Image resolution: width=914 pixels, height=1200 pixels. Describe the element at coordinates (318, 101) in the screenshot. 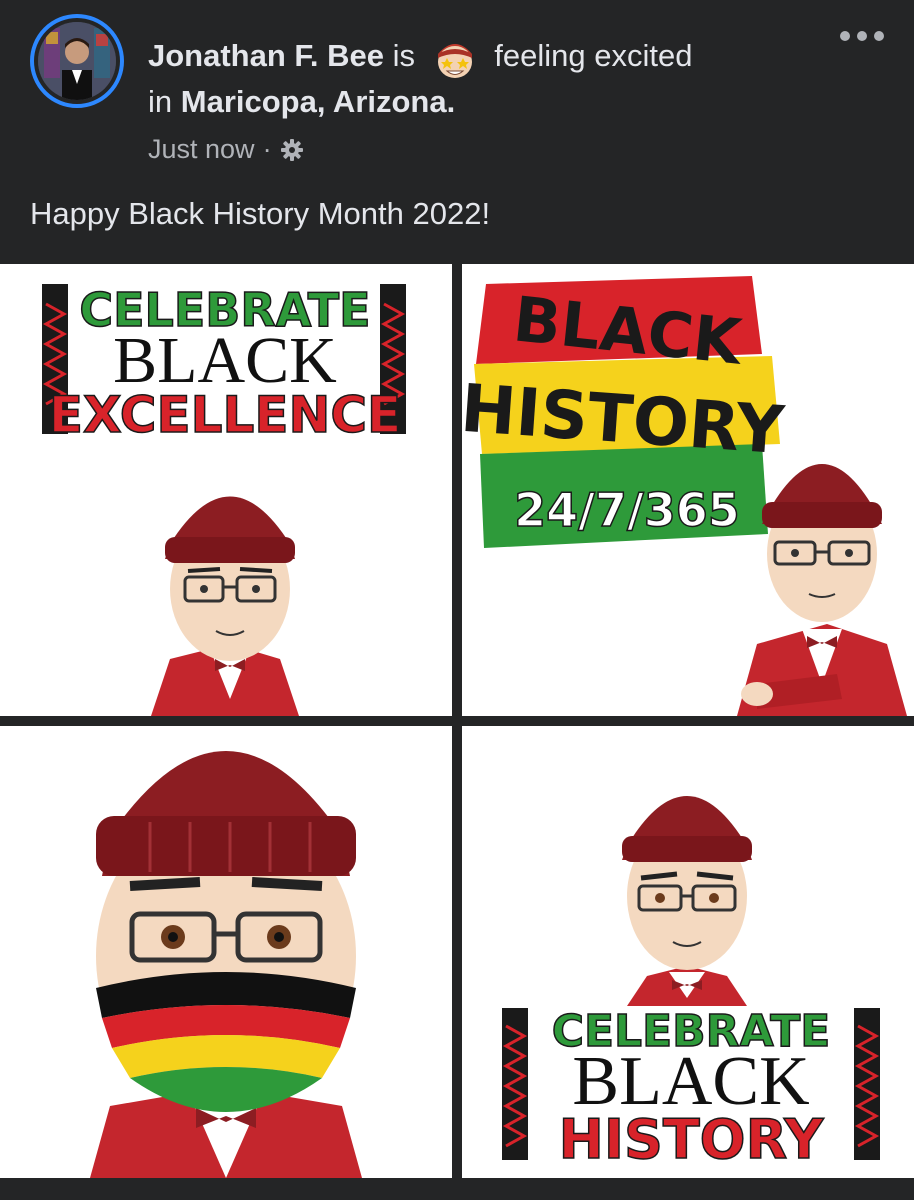

I see `location-link: Maricopa, Arizona.` at that location.